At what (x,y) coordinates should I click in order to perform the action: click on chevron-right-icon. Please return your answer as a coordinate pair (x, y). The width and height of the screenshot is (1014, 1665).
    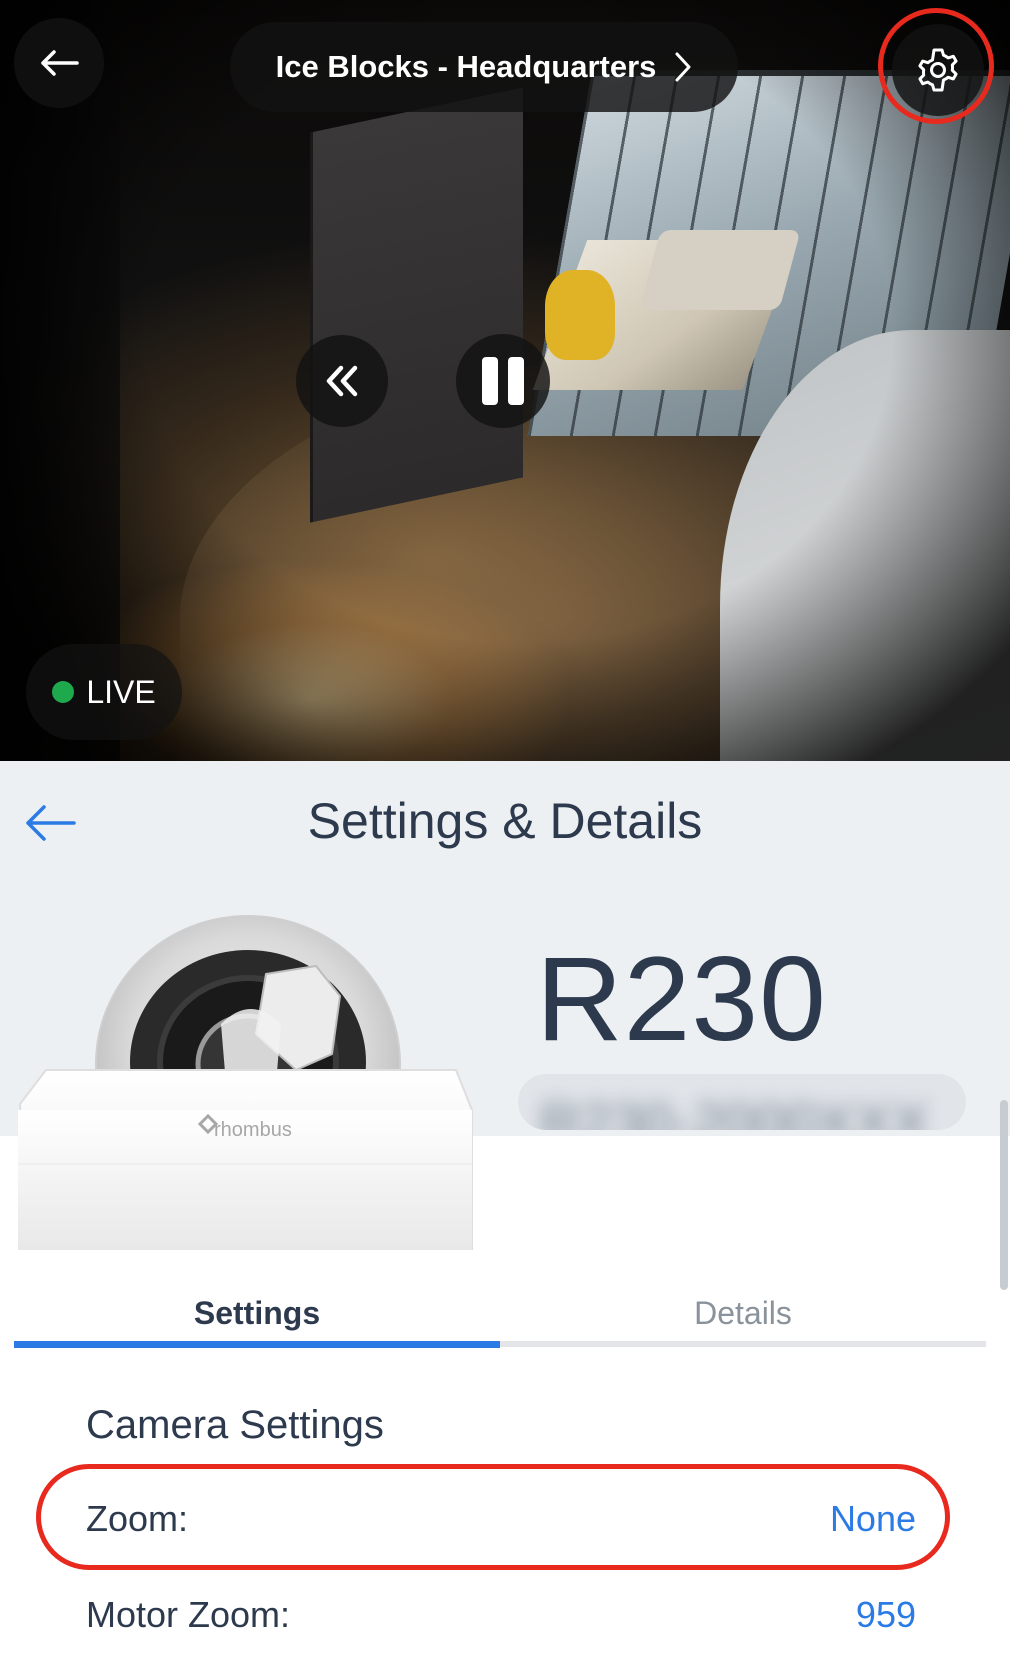
    Looking at the image, I should click on (683, 67).